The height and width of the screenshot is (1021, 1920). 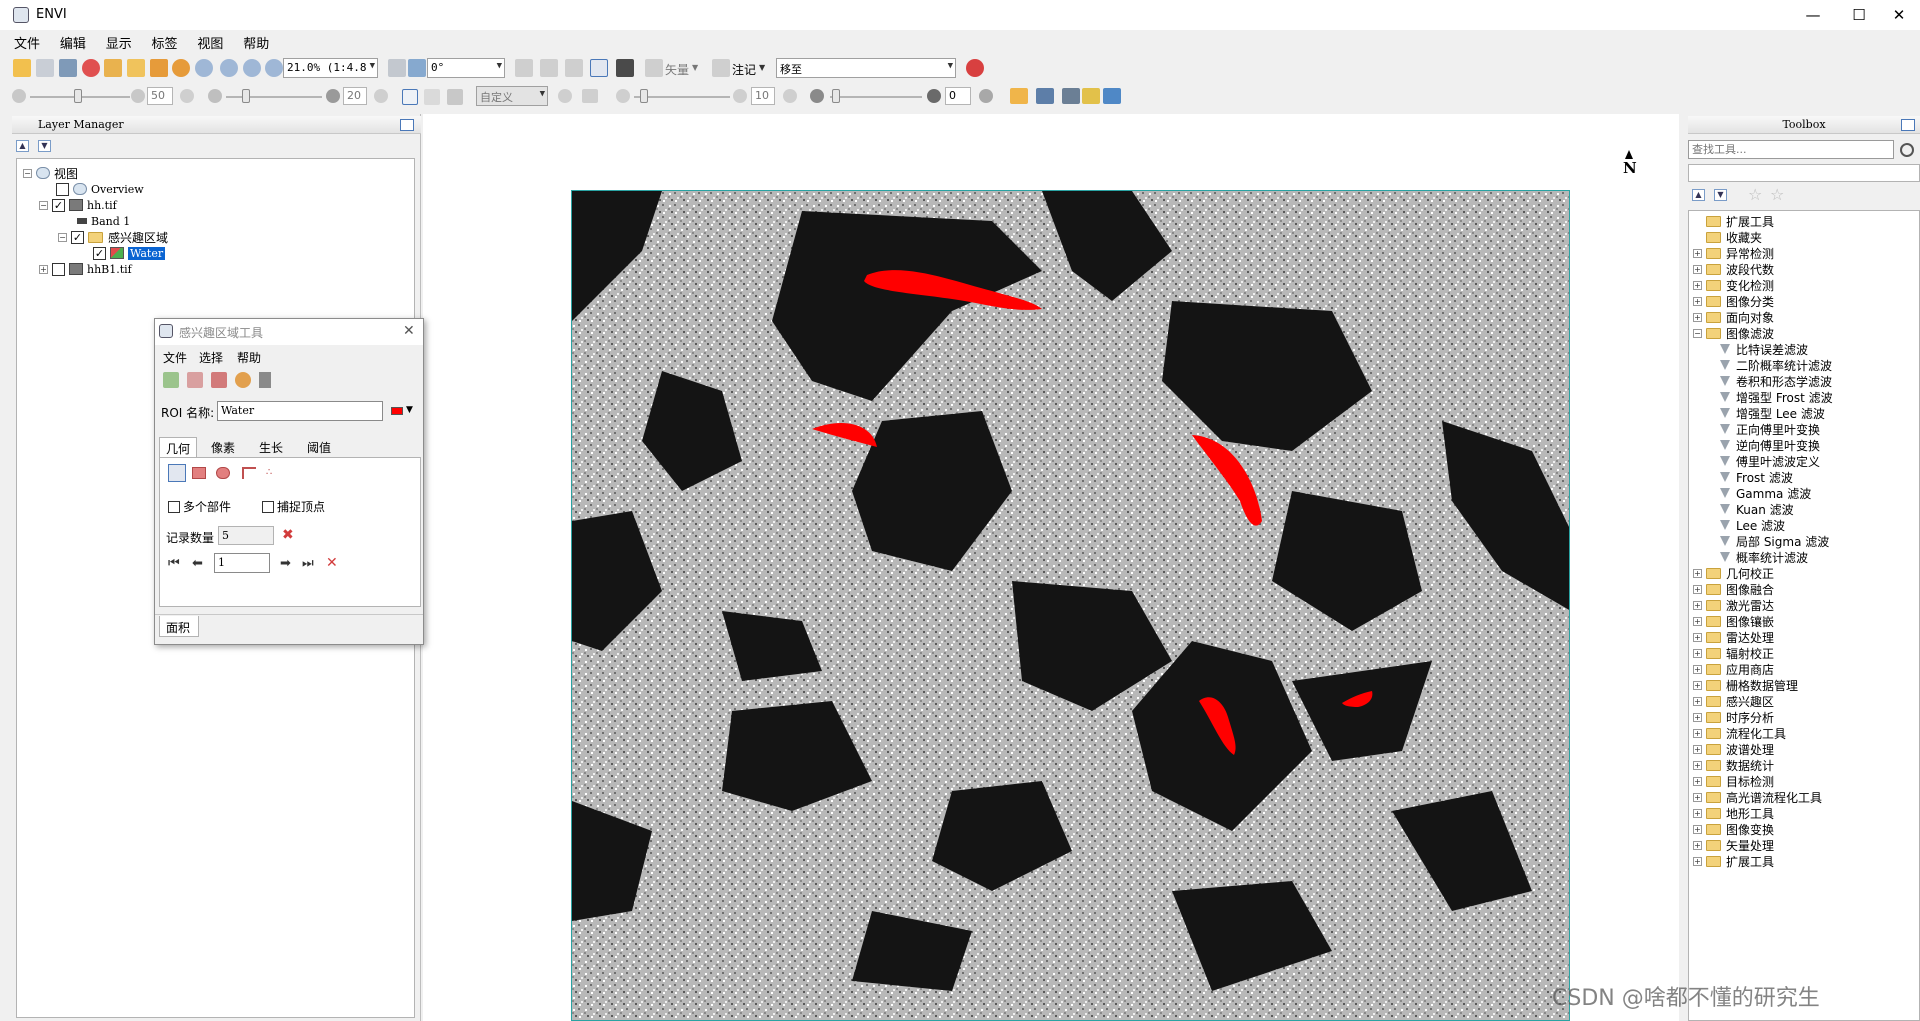 What do you see at coordinates (1733, 701) in the screenshot?
I see `toolbox-folder: + 感兴趣区` at bounding box center [1733, 701].